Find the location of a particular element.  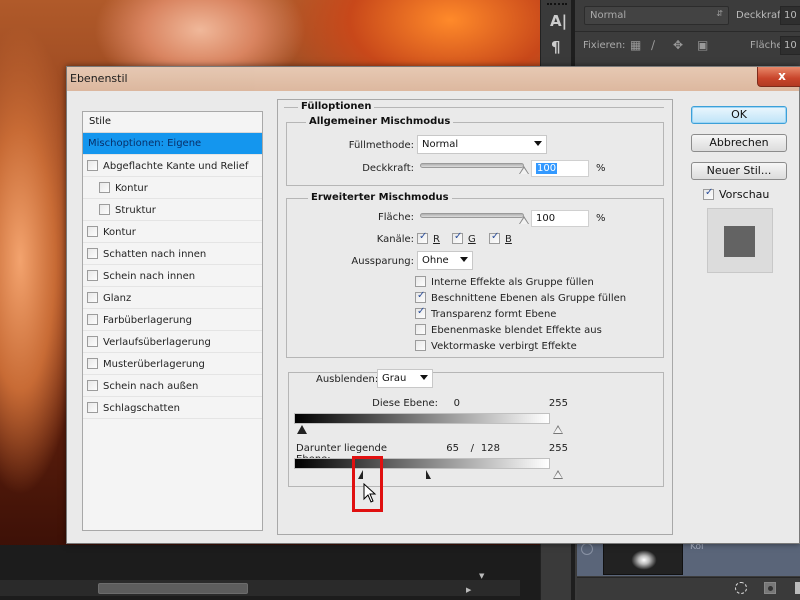

underlying-white-slider is located at coordinates (558, 474).